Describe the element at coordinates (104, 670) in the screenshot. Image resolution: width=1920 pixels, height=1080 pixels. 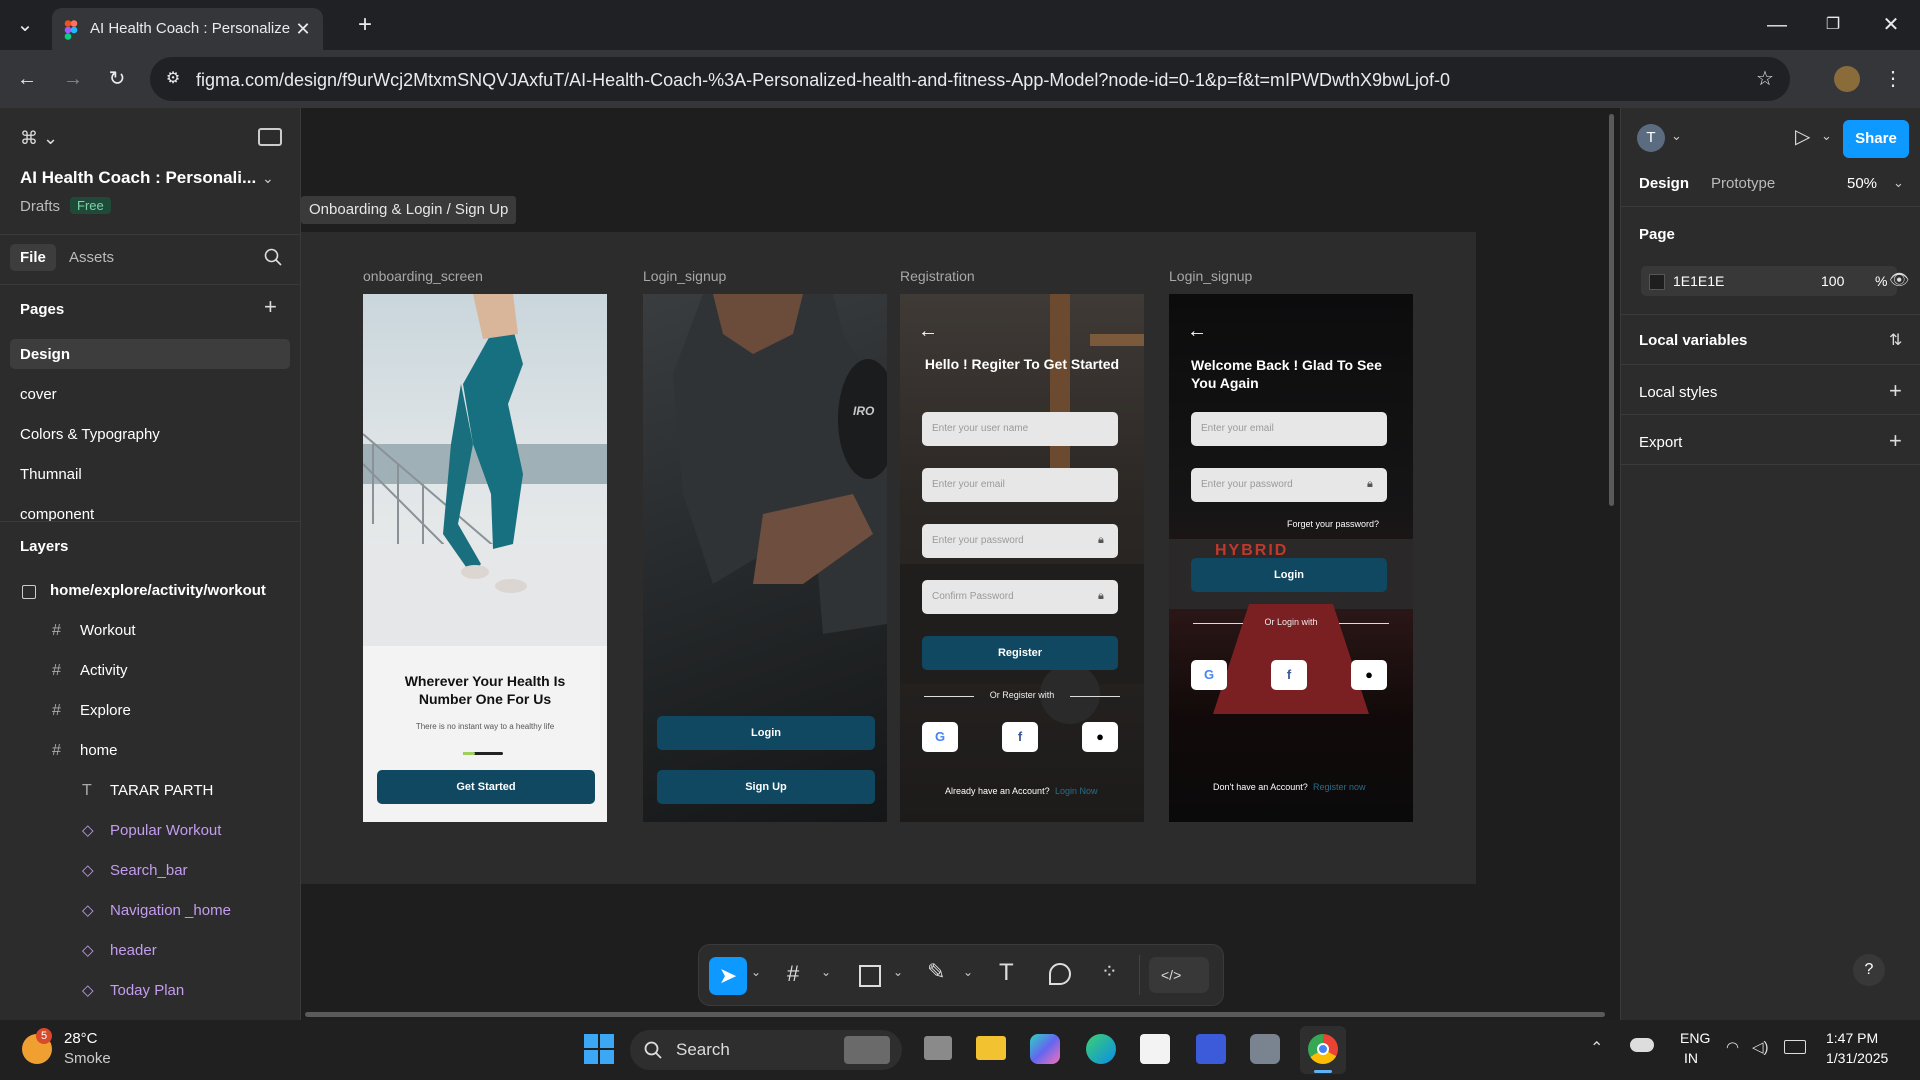
I see `layer-frame-activity: Activity` at that location.